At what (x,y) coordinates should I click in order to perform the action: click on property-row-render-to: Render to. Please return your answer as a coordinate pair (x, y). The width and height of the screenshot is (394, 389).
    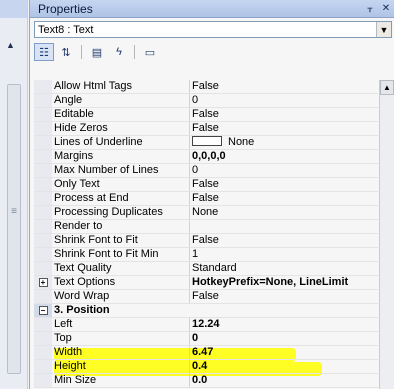
    Looking at the image, I should click on (206, 227).